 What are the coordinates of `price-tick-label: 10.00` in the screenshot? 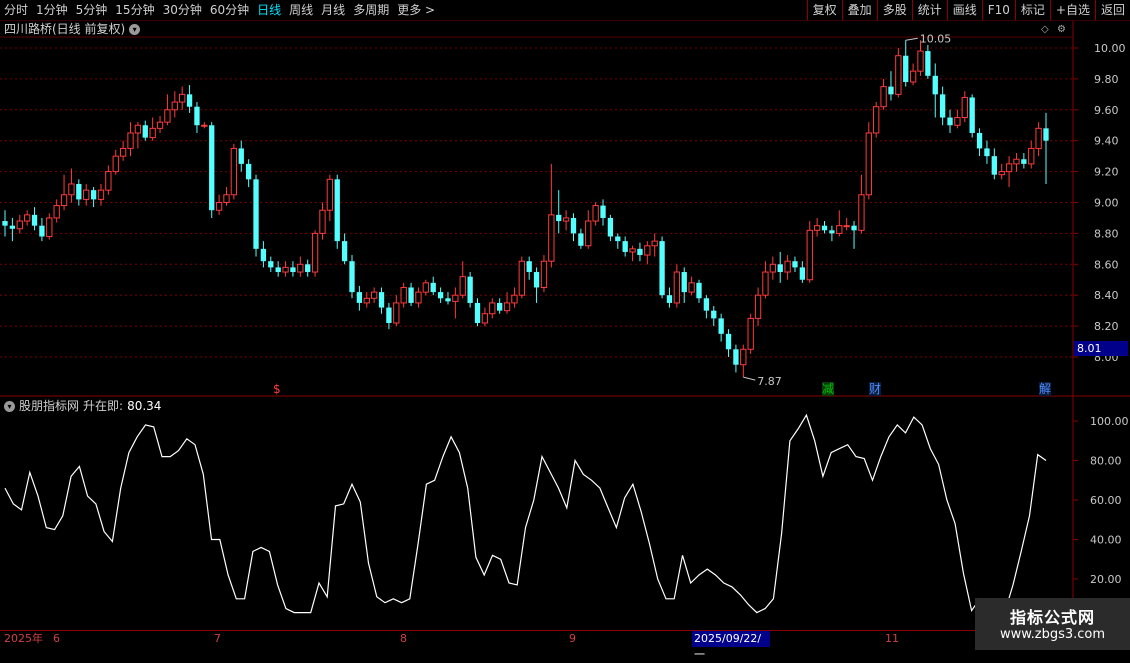 It's located at (1110, 48).